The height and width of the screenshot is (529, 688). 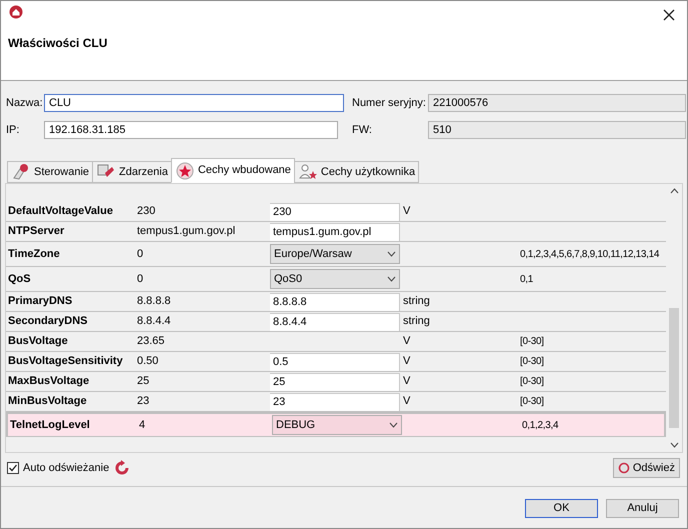 What do you see at coordinates (669, 15) in the screenshot?
I see `close-icon` at bounding box center [669, 15].